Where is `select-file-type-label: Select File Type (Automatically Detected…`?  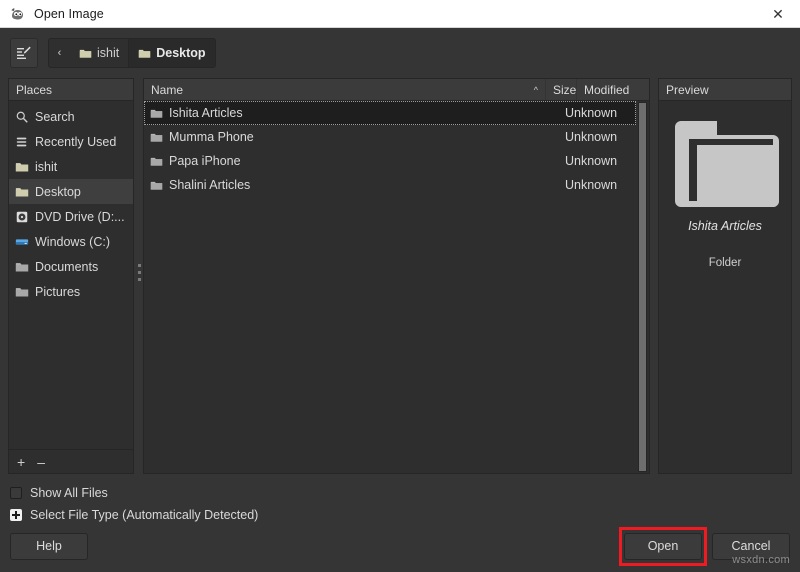 select-file-type-label: Select File Type (Automatically Detected… is located at coordinates (144, 515).